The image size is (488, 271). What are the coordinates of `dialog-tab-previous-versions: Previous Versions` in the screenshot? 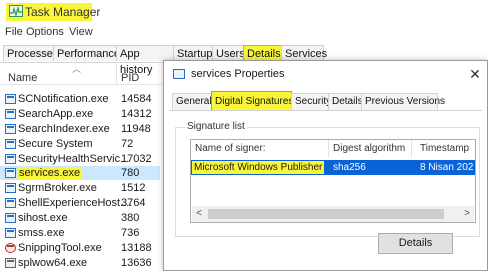 It's located at (403, 101).